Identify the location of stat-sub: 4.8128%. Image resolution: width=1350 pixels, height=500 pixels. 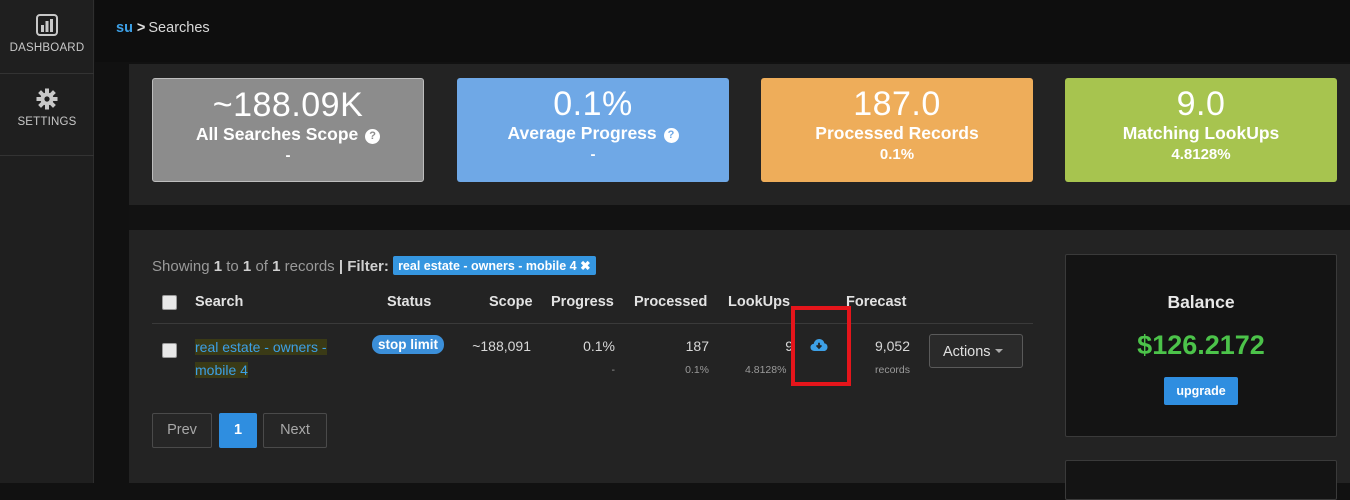
(1201, 154).